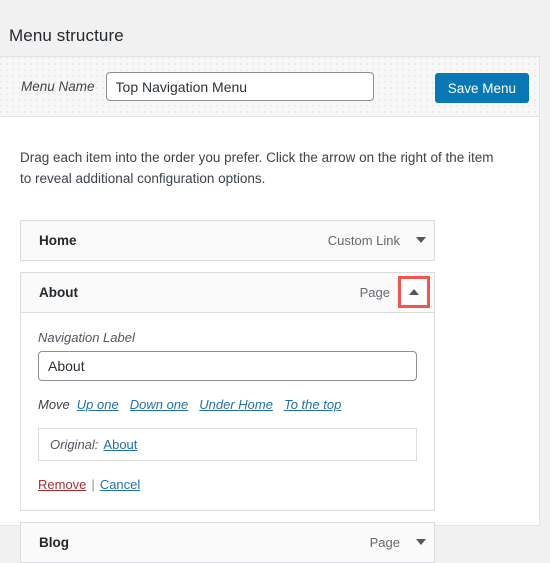 The image size is (550, 563). I want to click on menu-name-header: Menu Name Save Menu, so click(269, 87).